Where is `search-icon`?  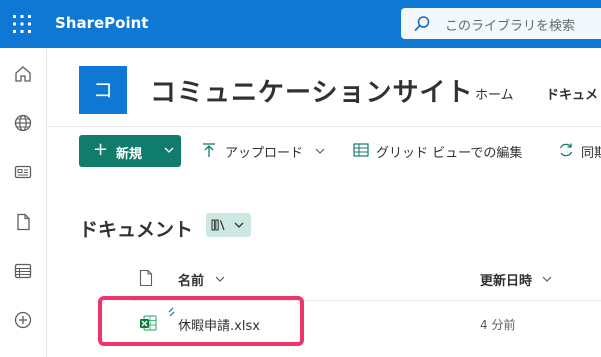 search-icon is located at coordinates (422, 24).